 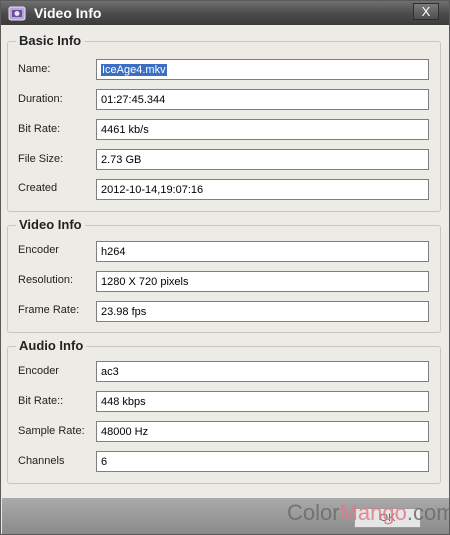 What do you see at coordinates (49, 310) in the screenshot?
I see `framerate-label: Frame Rate:` at bounding box center [49, 310].